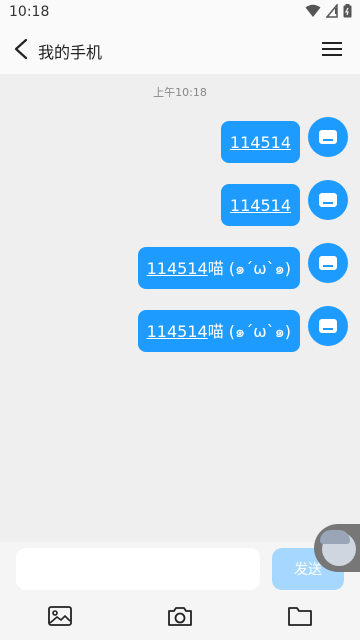 This screenshot has width=360, height=640. Describe the element at coordinates (332, 49) in the screenshot. I see `hamburger-menu-icon` at that location.